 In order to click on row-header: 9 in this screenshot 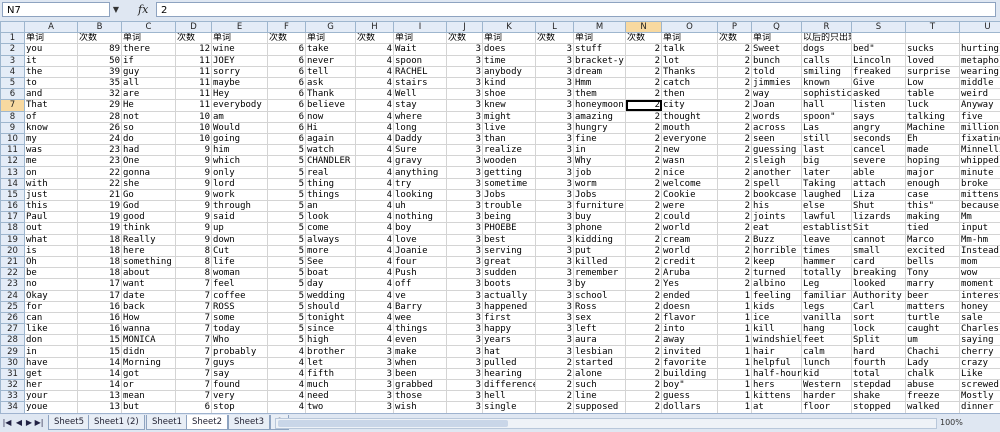, I will do `click(13, 127)`.